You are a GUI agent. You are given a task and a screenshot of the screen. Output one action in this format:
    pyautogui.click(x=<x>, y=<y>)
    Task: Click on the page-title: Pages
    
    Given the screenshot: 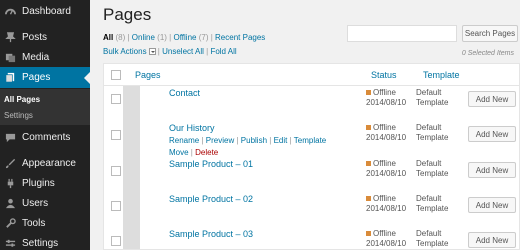 What is the action you would take?
    pyautogui.click(x=127, y=14)
    